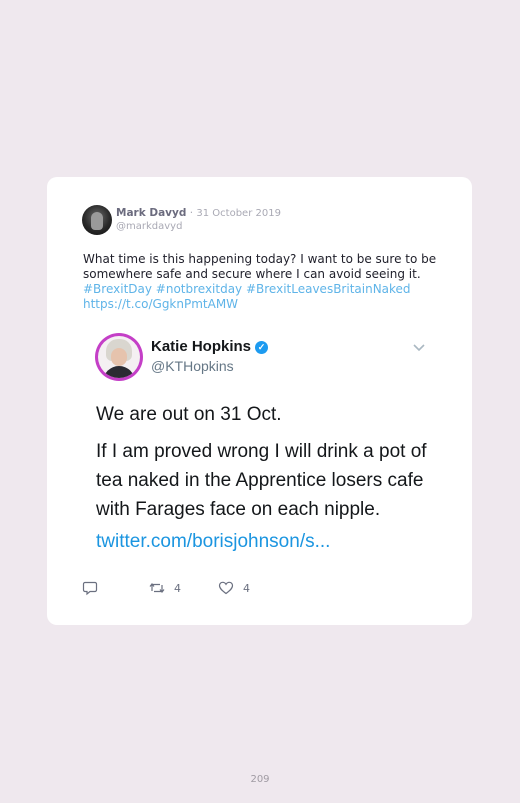 This screenshot has height=803, width=520. Describe the element at coordinates (238, 509) in the screenshot. I see `embedded-text-line: with Farages face on each nipple.` at that location.